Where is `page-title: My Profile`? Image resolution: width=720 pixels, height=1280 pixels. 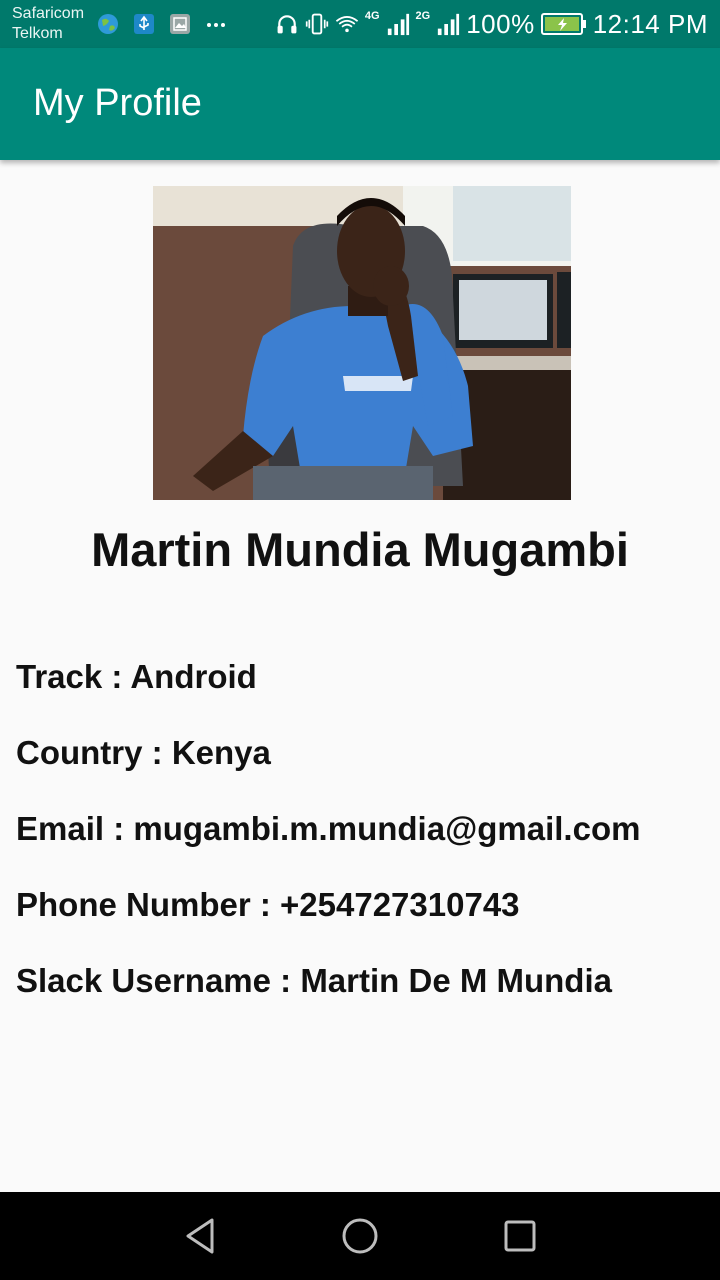 page-title: My Profile is located at coordinates (117, 103).